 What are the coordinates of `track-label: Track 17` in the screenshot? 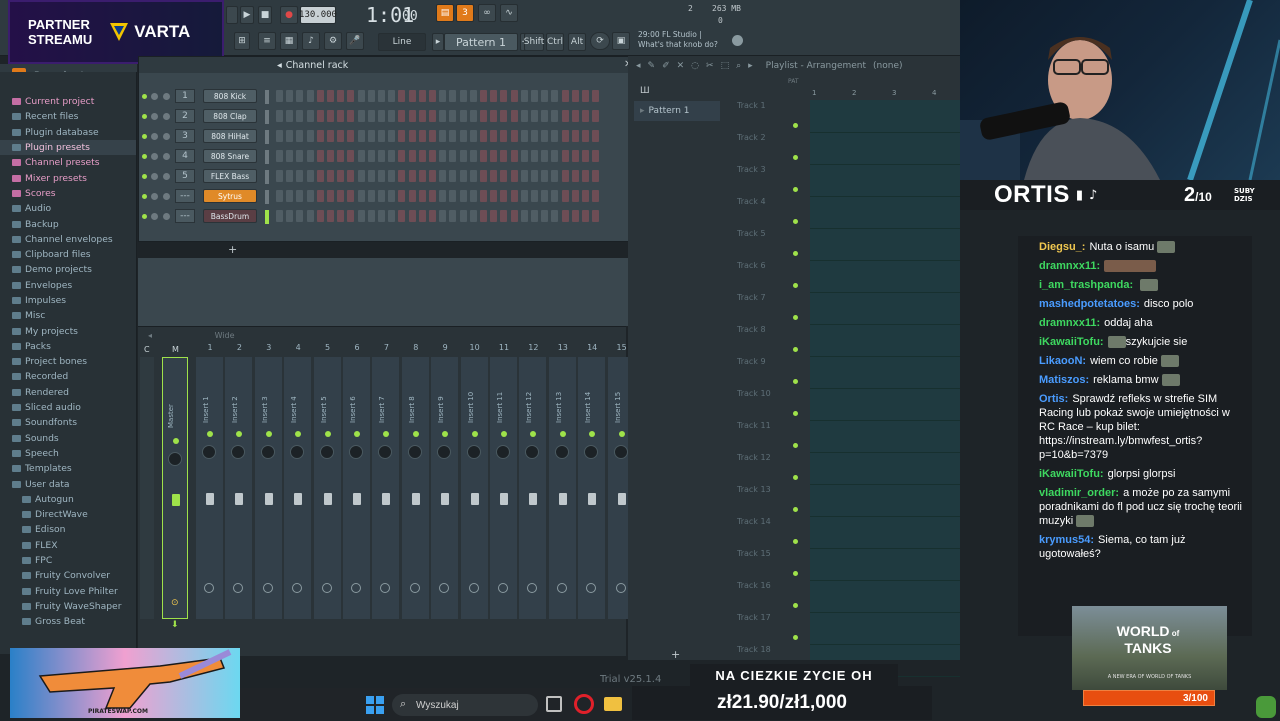 It's located at (767, 617).